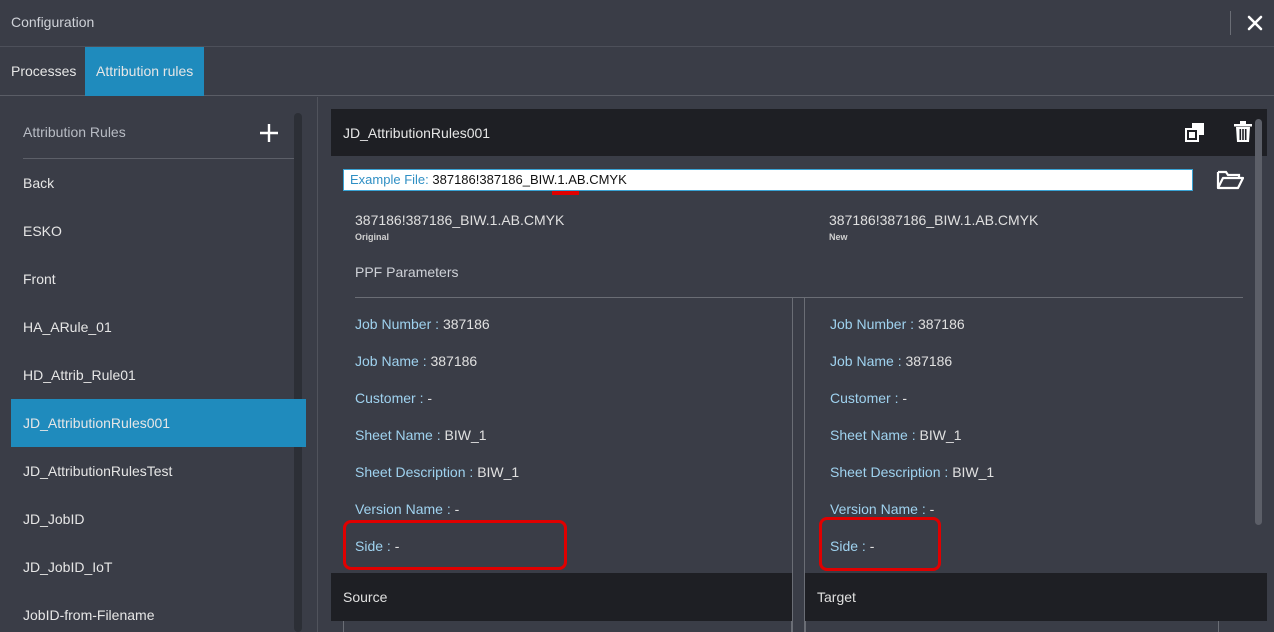  I want to click on tab-attribution-rules: Attribution rules, so click(145, 71).